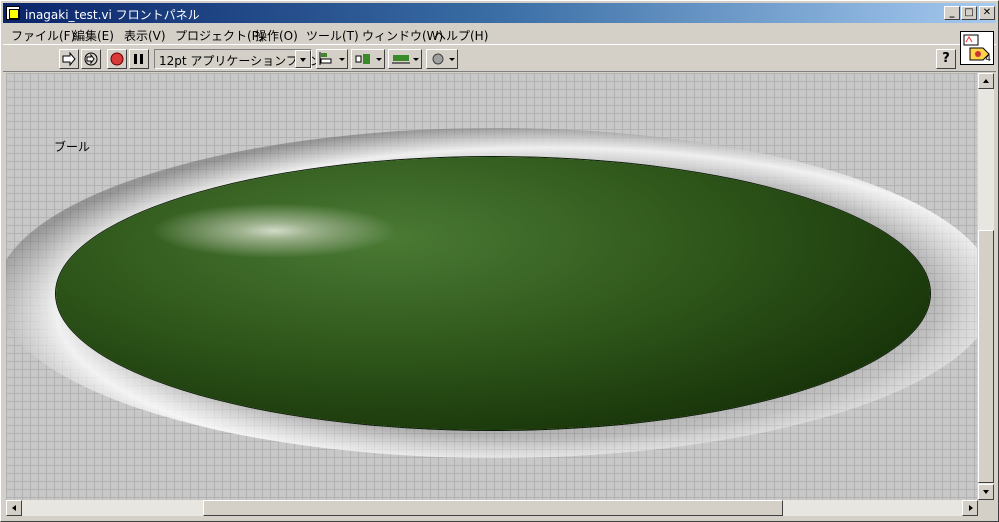 The width and height of the screenshot is (999, 522). Describe the element at coordinates (112, 15) in the screenshot. I see `window-title: inagaki_test.vi フロントパネル` at that location.